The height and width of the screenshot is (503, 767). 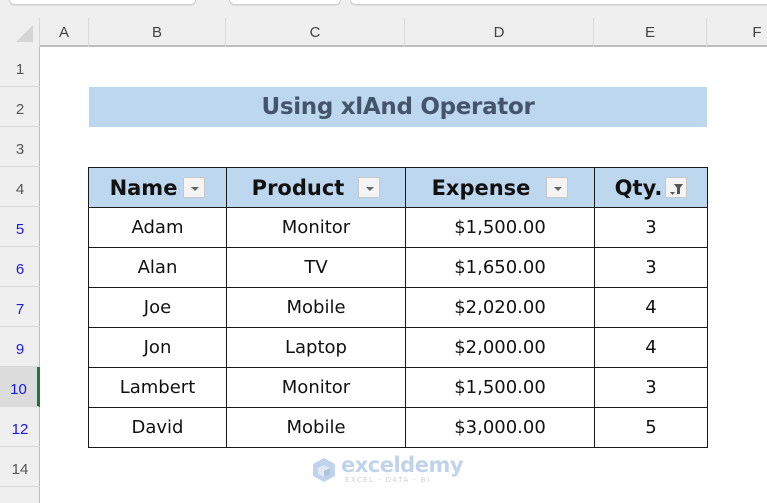 I want to click on column-header-e: E, so click(x=650, y=32).